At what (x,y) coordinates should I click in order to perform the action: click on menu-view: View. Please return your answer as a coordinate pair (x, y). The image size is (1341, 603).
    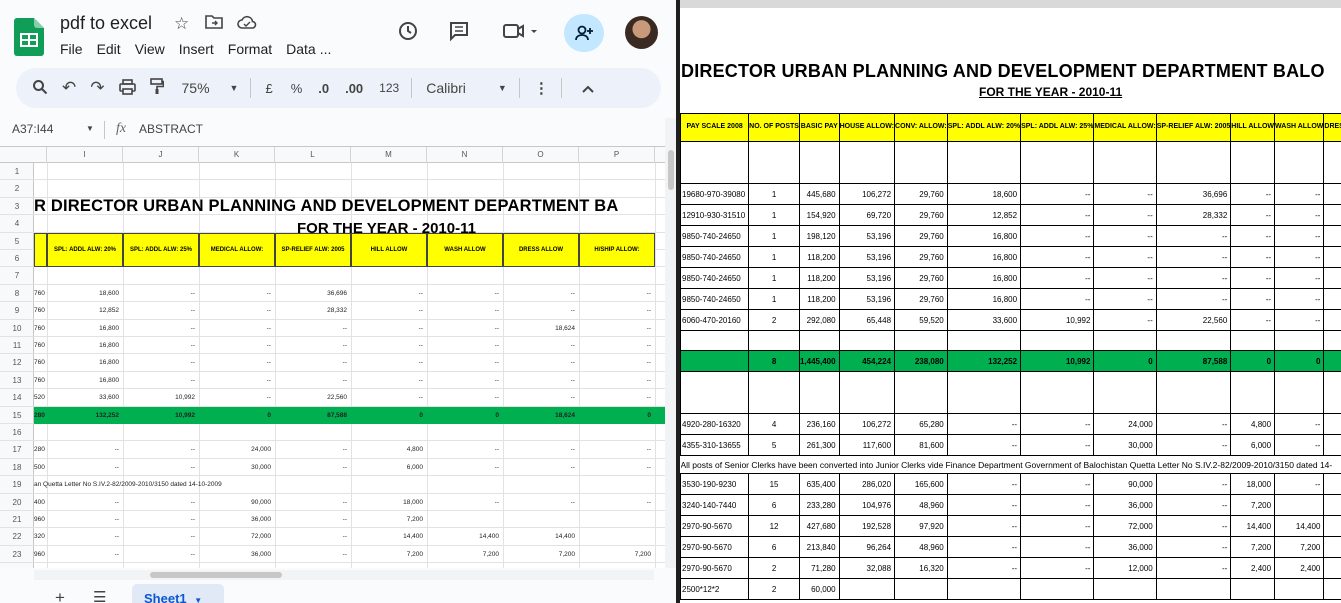
    Looking at the image, I should click on (150, 49).